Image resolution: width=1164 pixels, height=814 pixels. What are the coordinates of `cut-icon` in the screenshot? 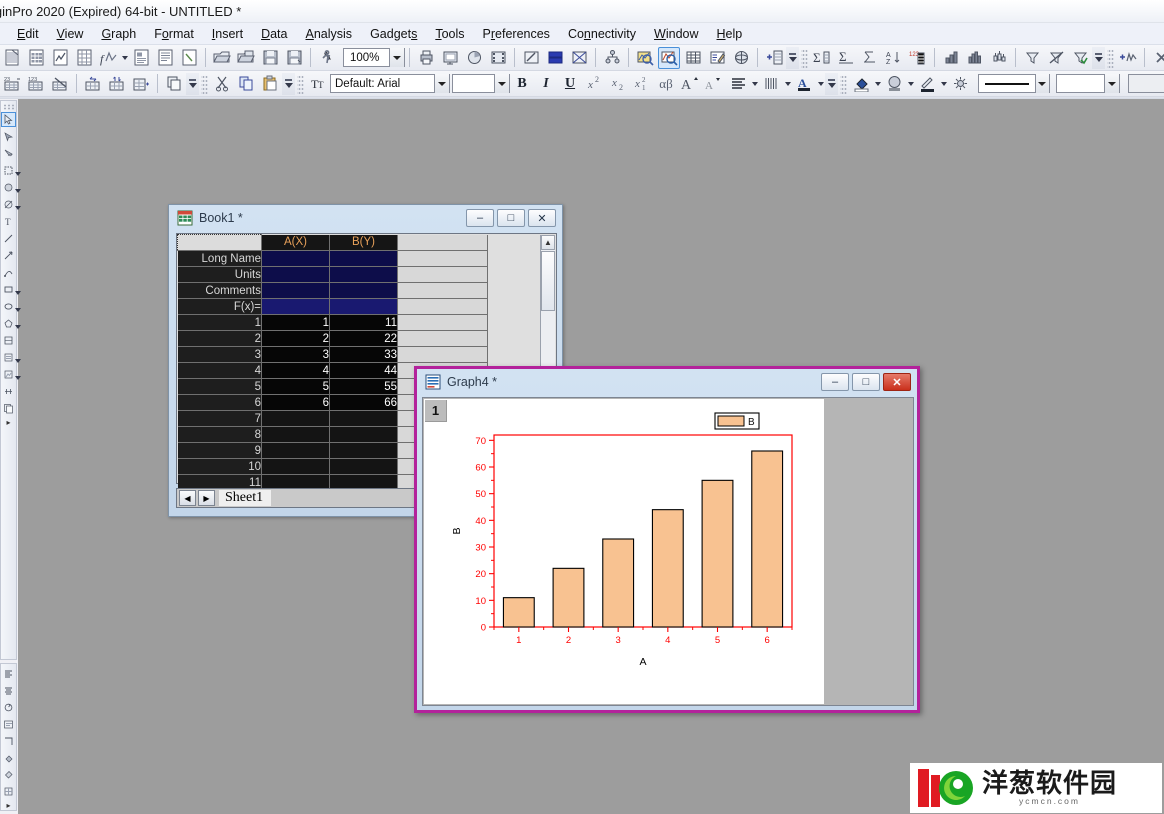 It's located at (222, 84).